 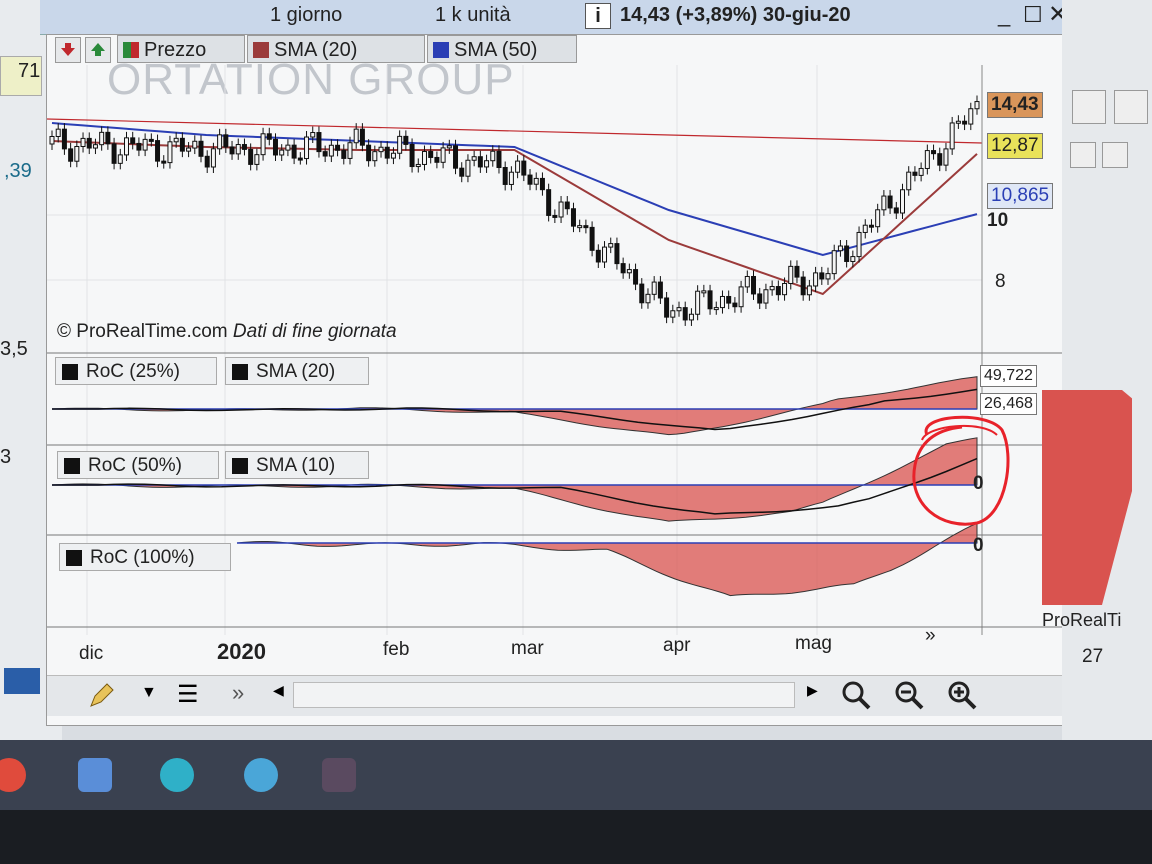 I want to click on info-icon: i, so click(x=598, y=16).